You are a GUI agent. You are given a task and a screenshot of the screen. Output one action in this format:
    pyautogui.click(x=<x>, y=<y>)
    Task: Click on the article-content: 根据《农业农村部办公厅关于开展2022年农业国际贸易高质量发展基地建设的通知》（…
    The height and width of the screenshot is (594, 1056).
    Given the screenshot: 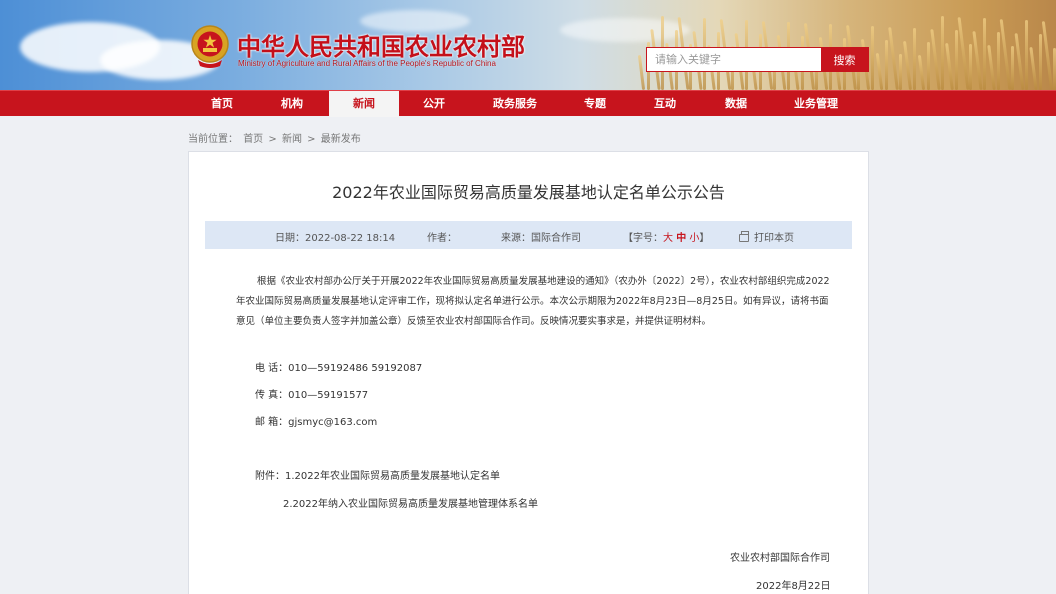 What is the action you would take?
    pyautogui.click(x=536, y=302)
    